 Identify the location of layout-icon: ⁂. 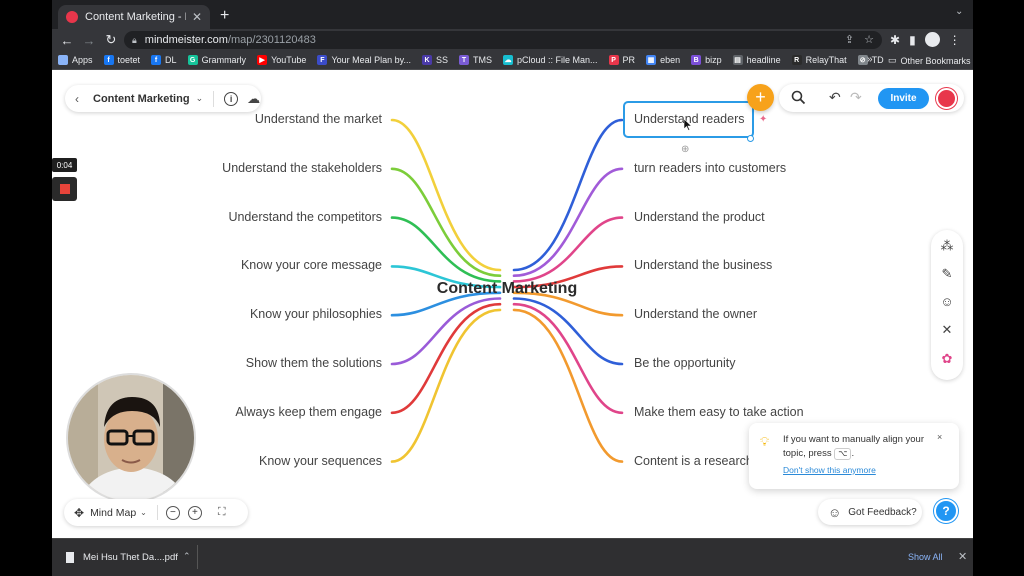
(947, 246).